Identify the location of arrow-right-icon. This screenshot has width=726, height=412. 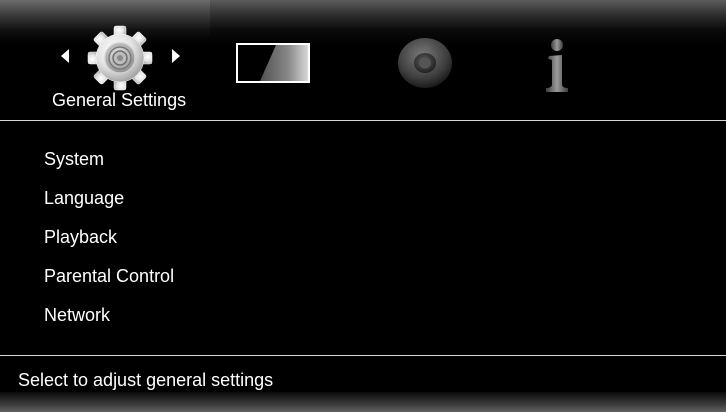
(176, 56).